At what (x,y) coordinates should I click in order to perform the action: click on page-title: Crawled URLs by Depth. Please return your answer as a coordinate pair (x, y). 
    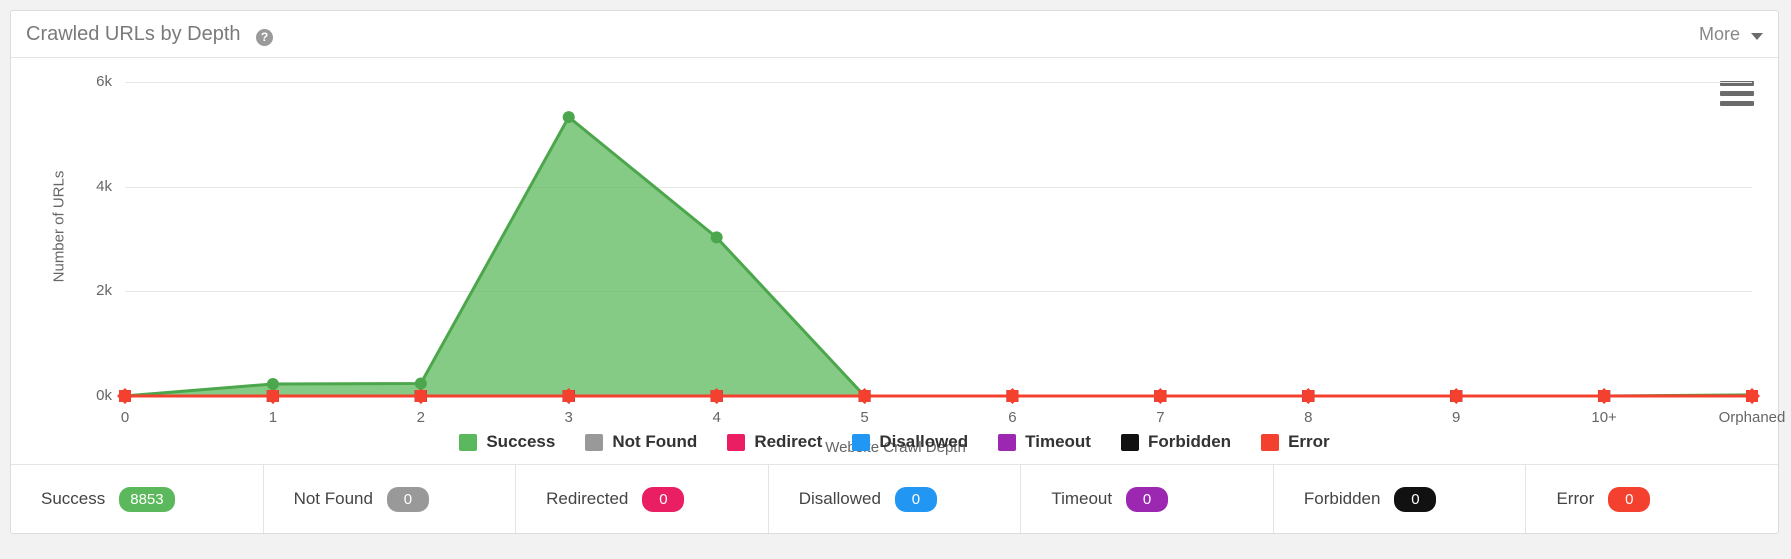
    Looking at the image, I should click on (133, 34).